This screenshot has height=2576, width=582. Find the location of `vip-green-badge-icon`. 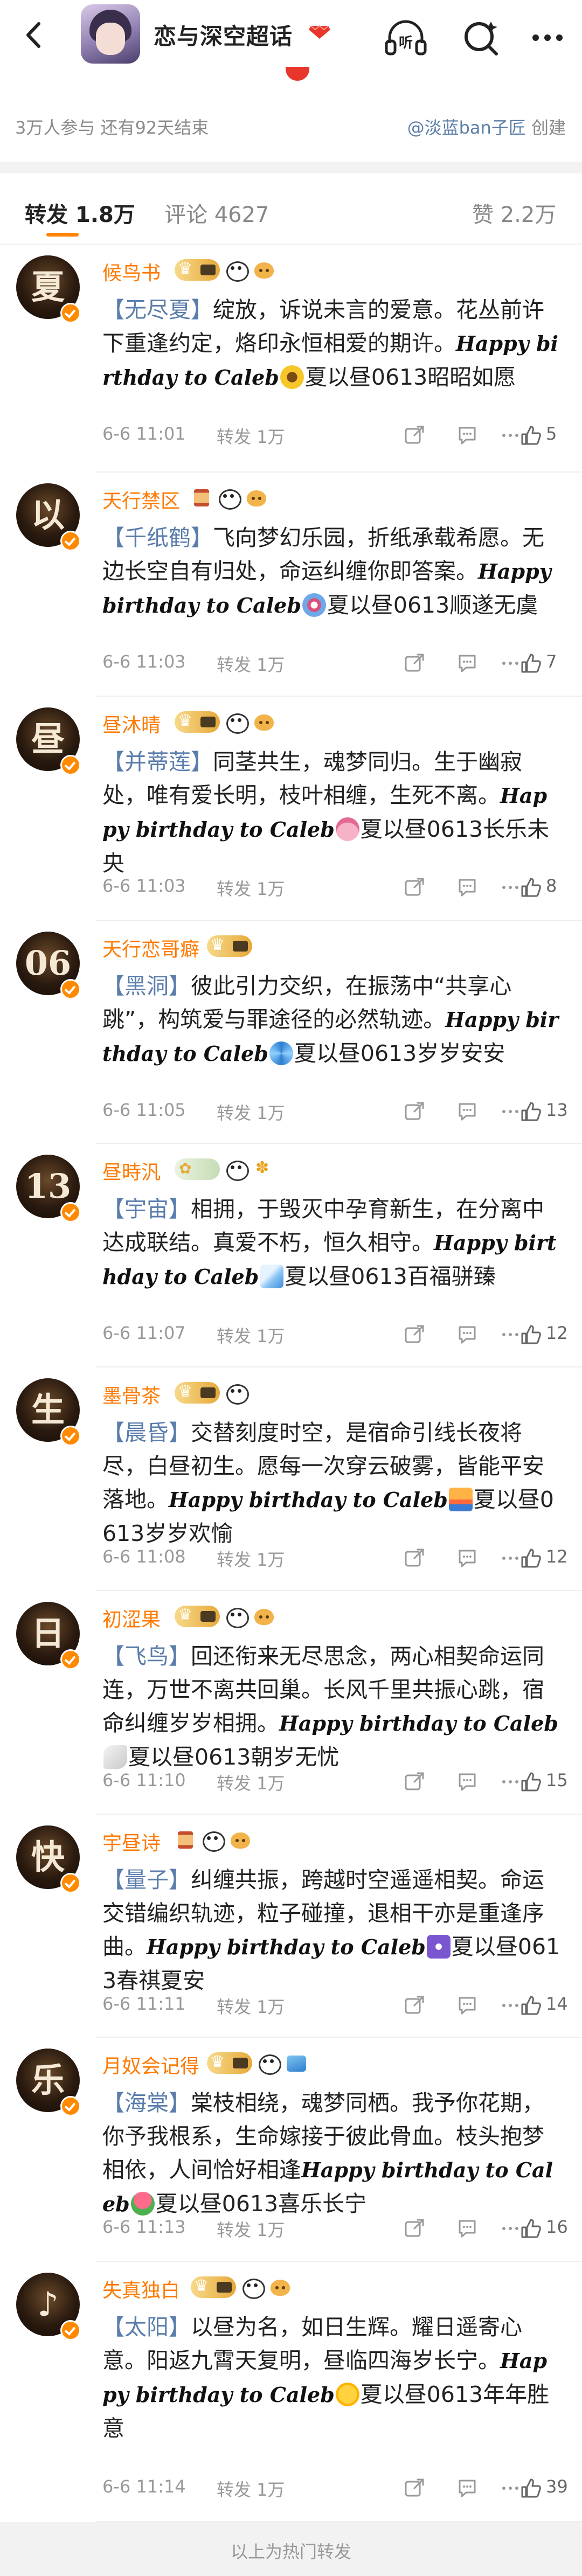

vip-green-badge-icon is located at coordinates (197, 1169).